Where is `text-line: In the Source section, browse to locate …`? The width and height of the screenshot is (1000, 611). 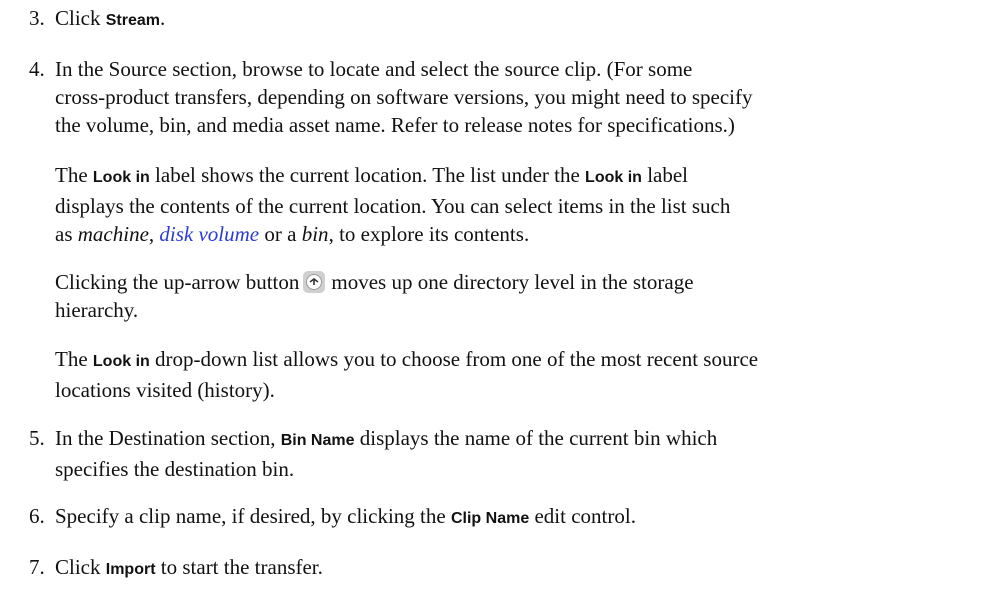
text-line: In the Source section, browse to locate … is located at coordinates (374, 69).